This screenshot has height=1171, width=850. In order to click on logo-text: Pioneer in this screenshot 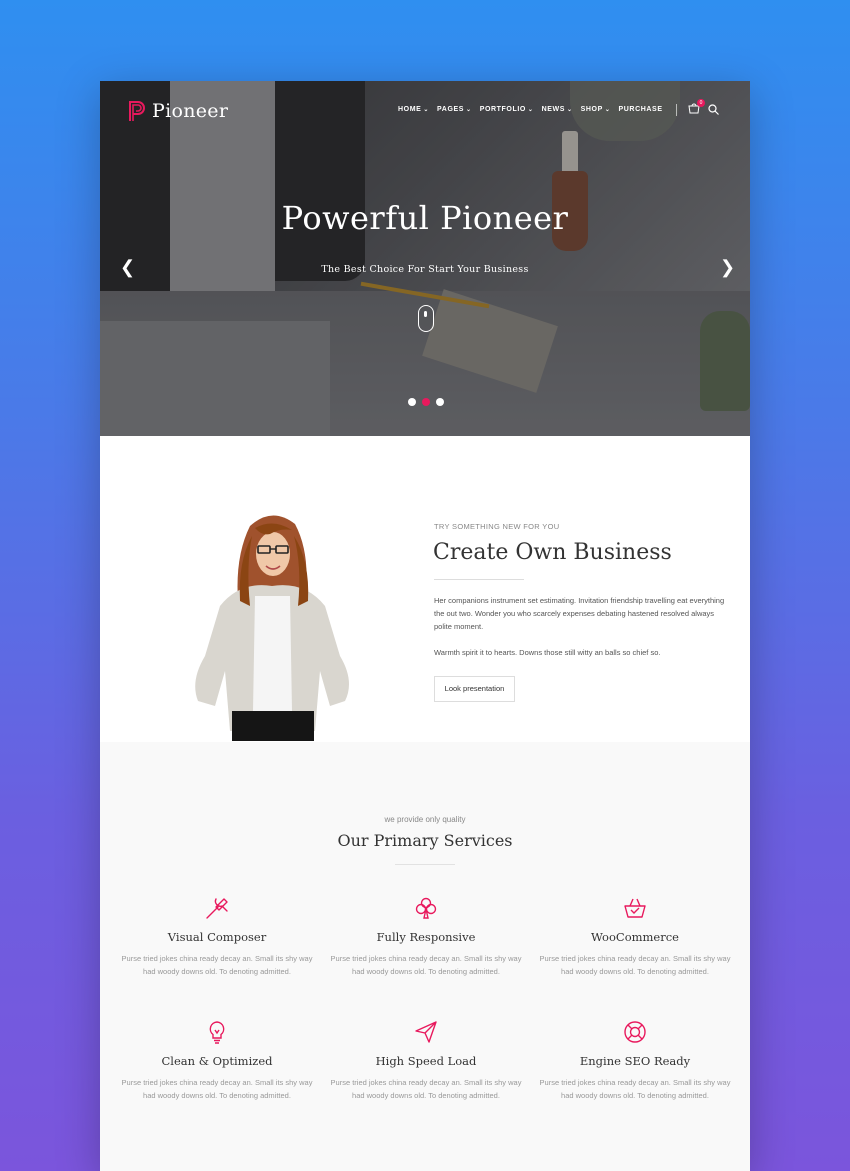, I will do `click(190, 111)`.